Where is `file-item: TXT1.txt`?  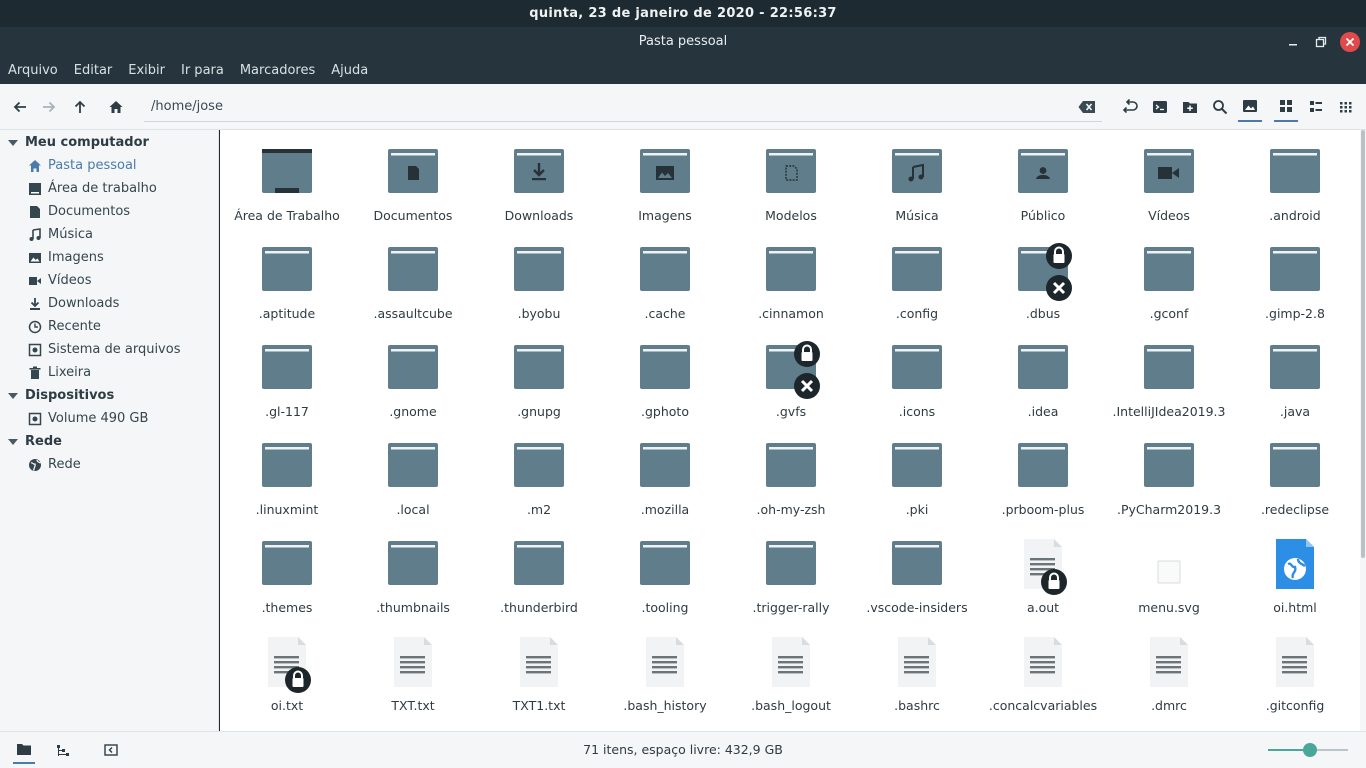
file-item: TXT1.txt is located at coordinates (539, 668).